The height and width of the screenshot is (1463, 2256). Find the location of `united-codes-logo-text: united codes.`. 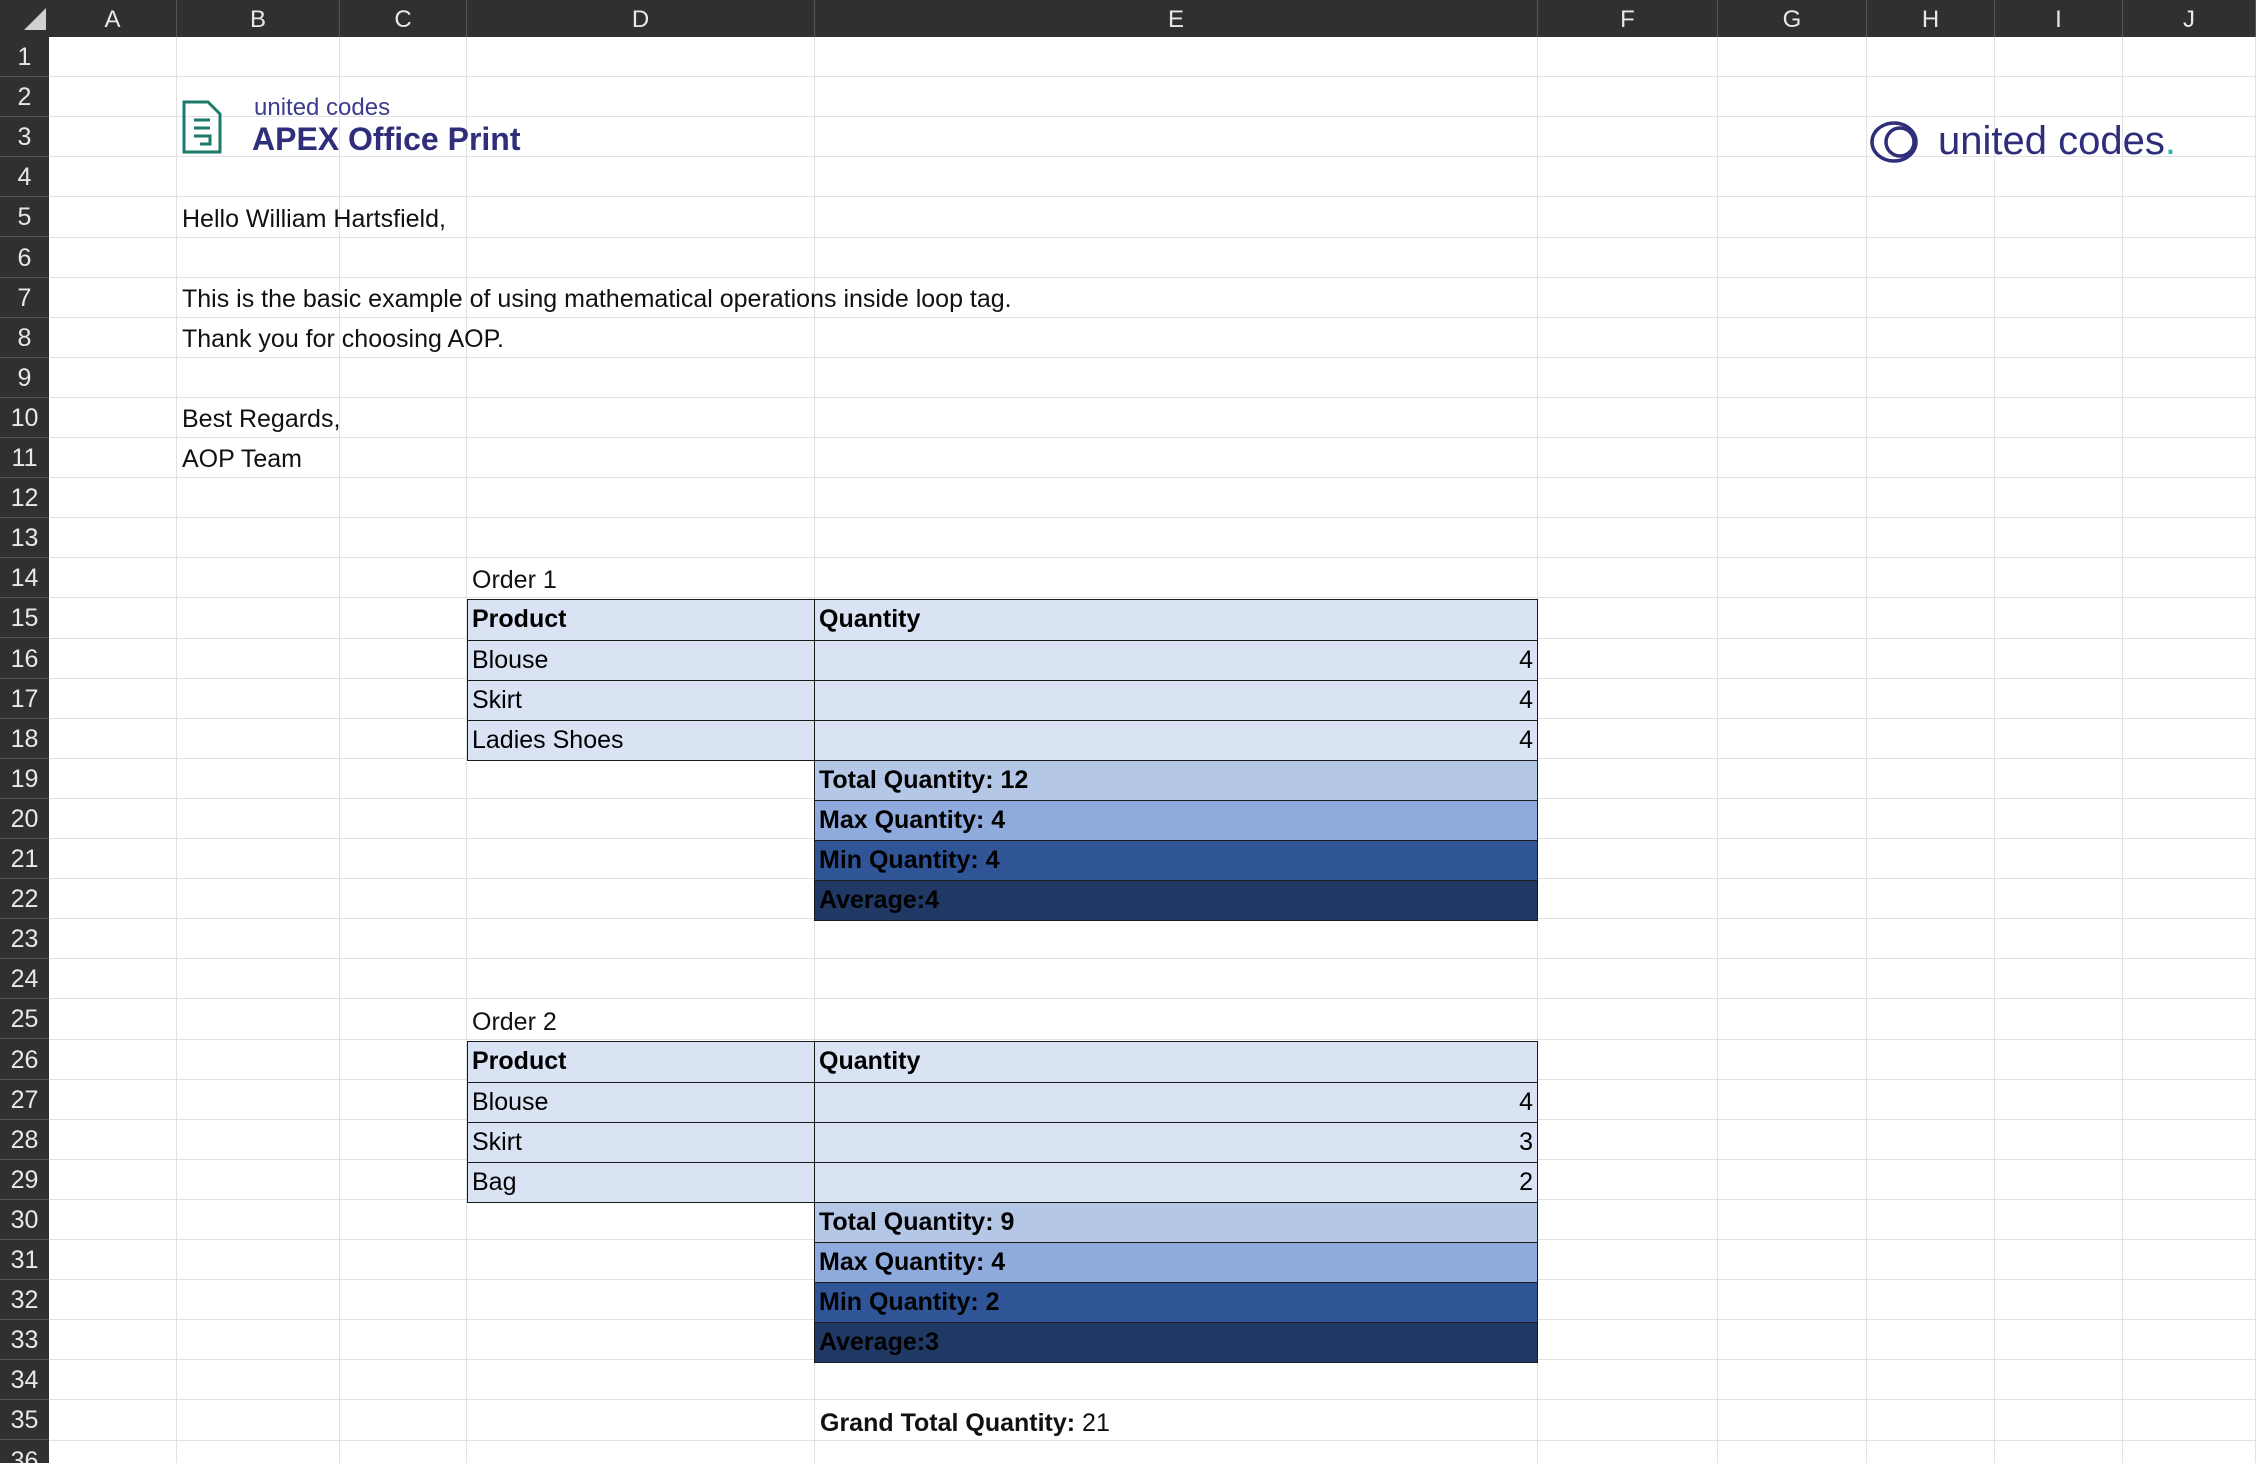

united-codes-logo-text: united codes. is located at coordinates (2057, 141).